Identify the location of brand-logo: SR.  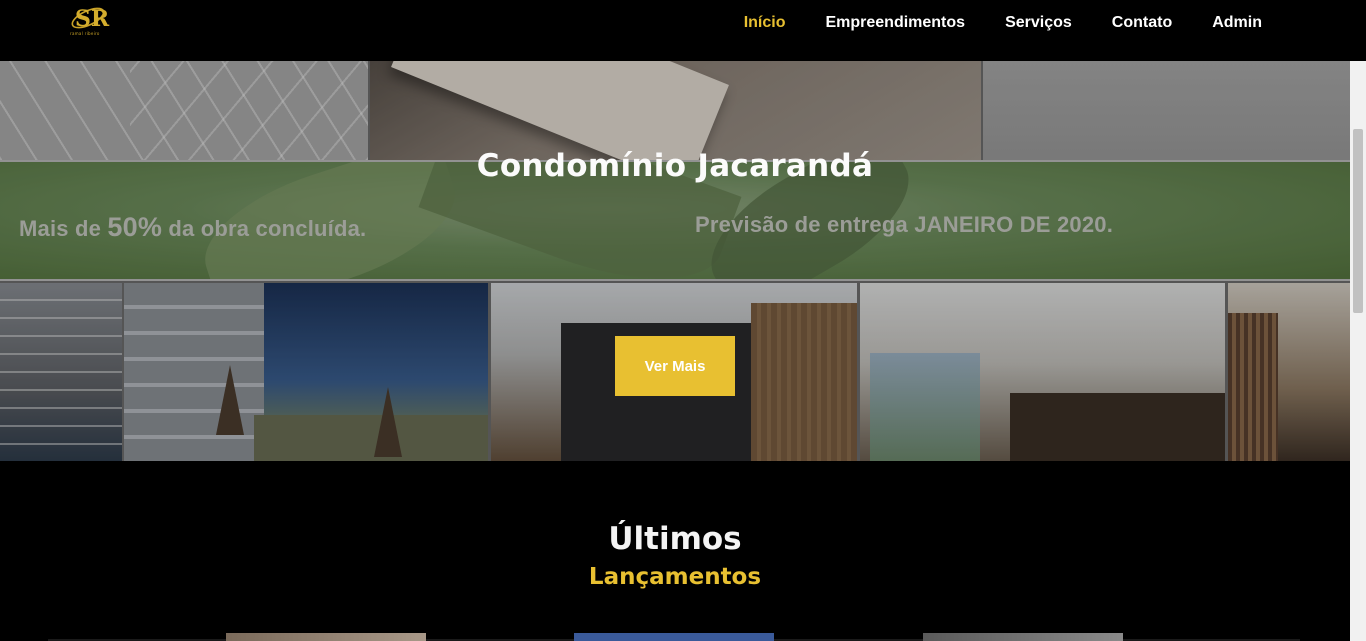
(88, 22).